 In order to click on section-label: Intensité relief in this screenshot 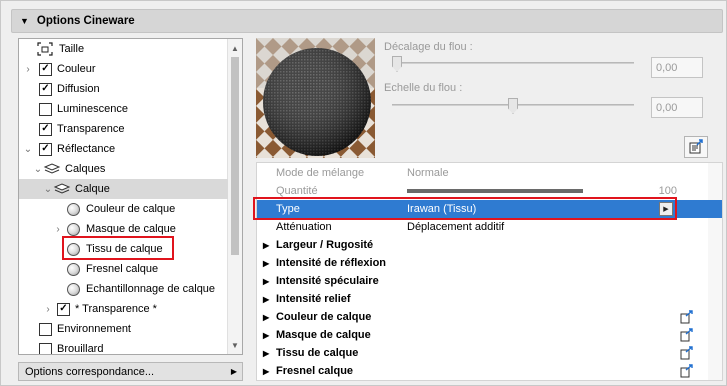, I will do `click(313, 299)`.